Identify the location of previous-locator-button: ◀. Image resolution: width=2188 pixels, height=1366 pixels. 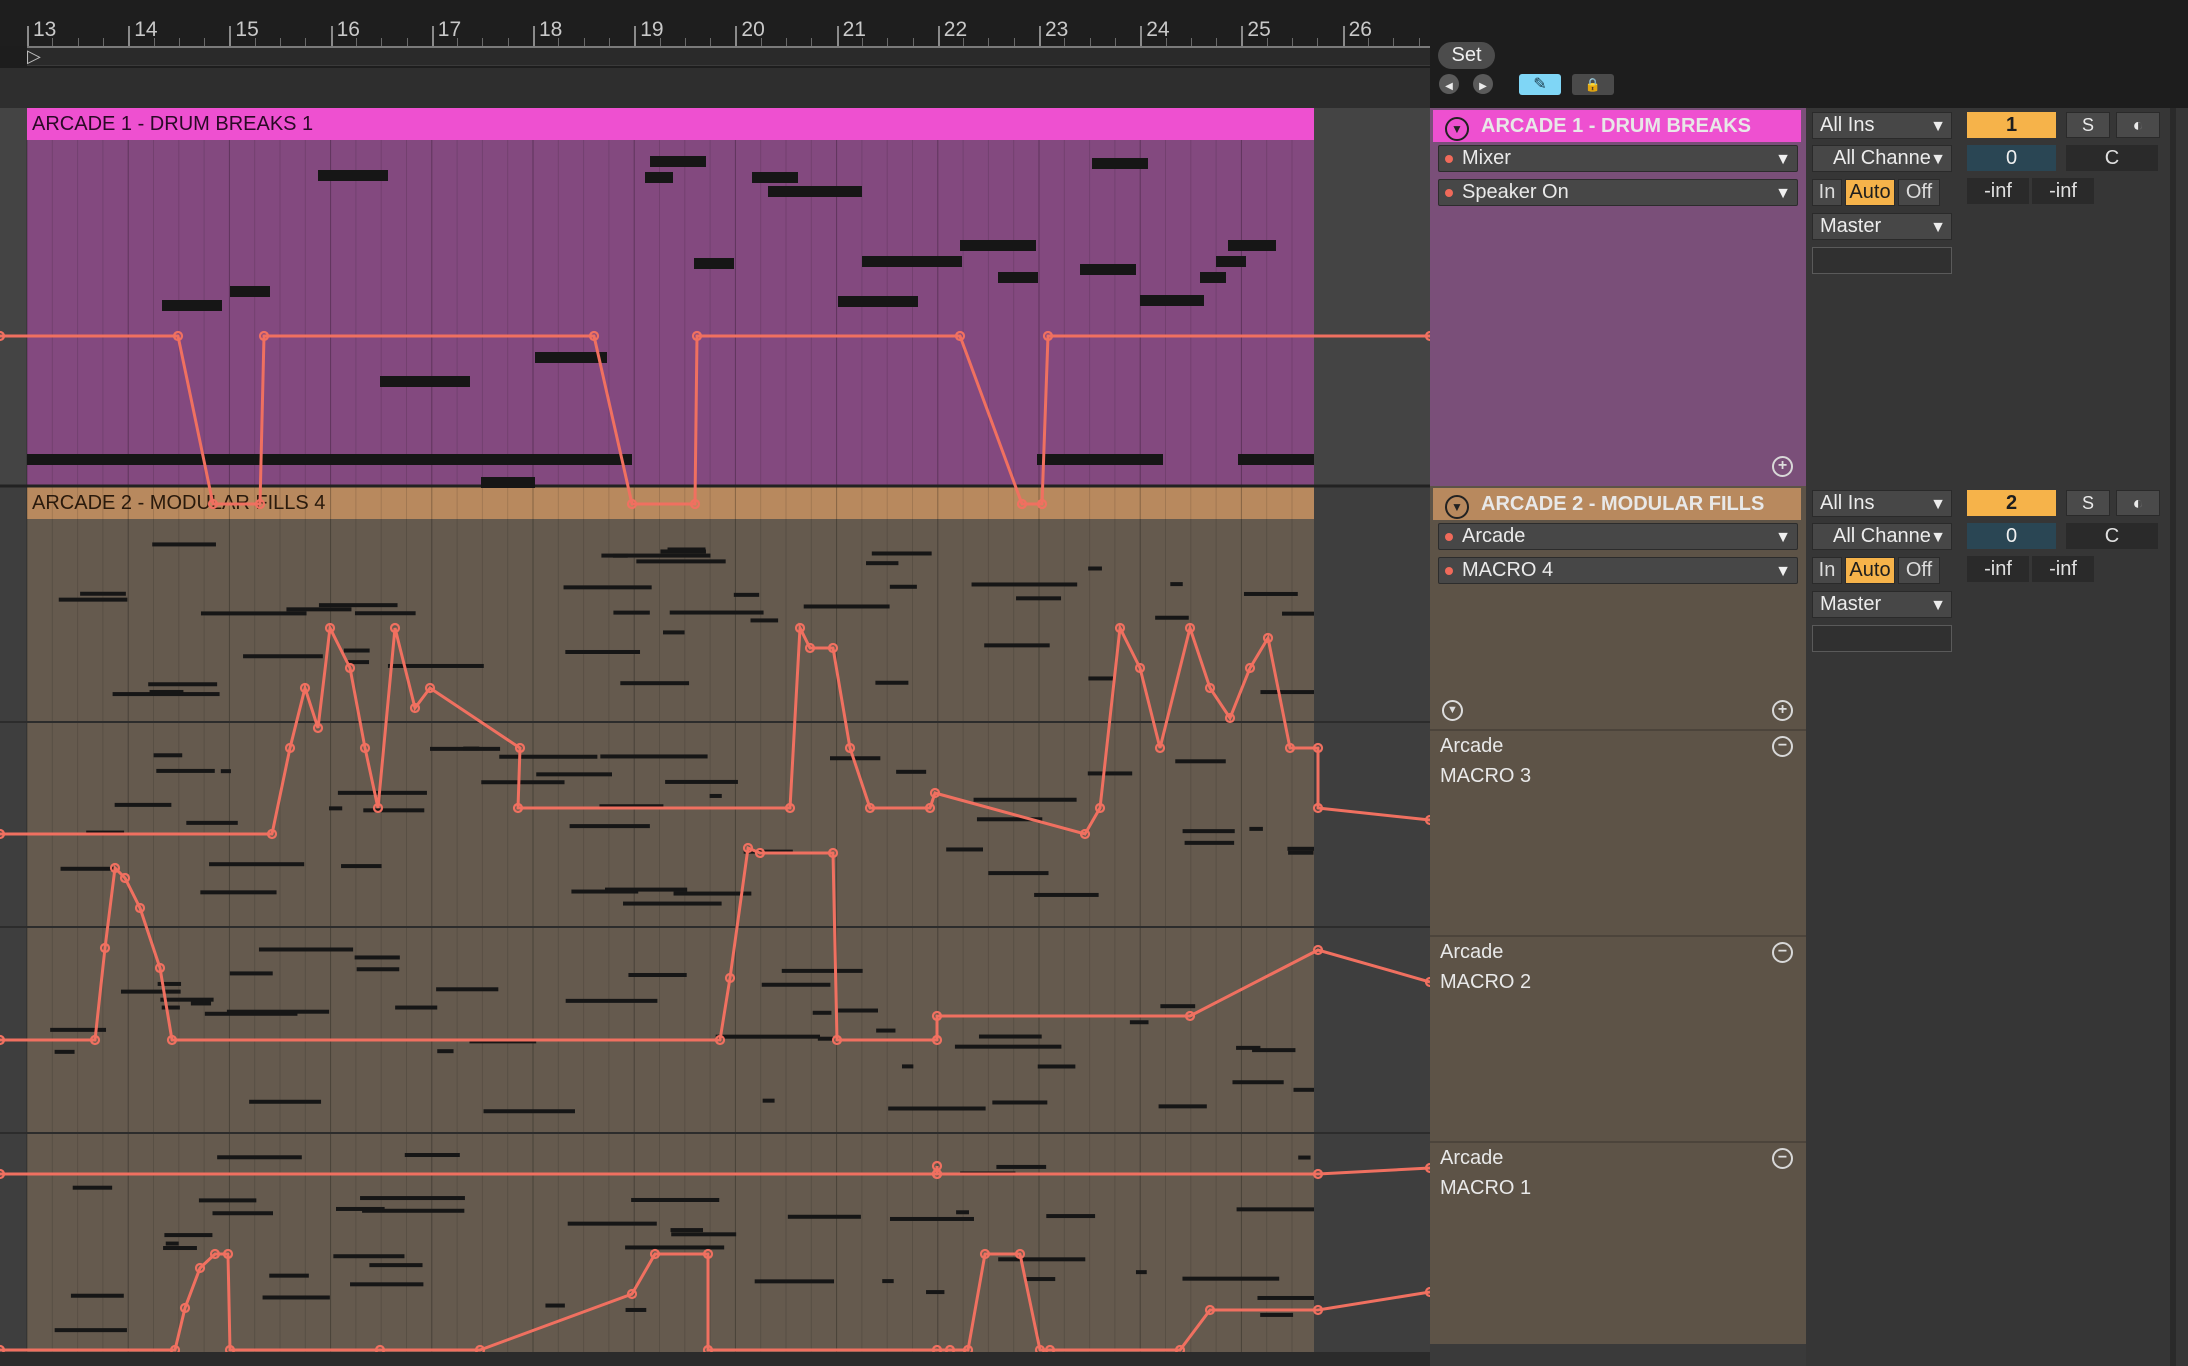
(1449, 84).